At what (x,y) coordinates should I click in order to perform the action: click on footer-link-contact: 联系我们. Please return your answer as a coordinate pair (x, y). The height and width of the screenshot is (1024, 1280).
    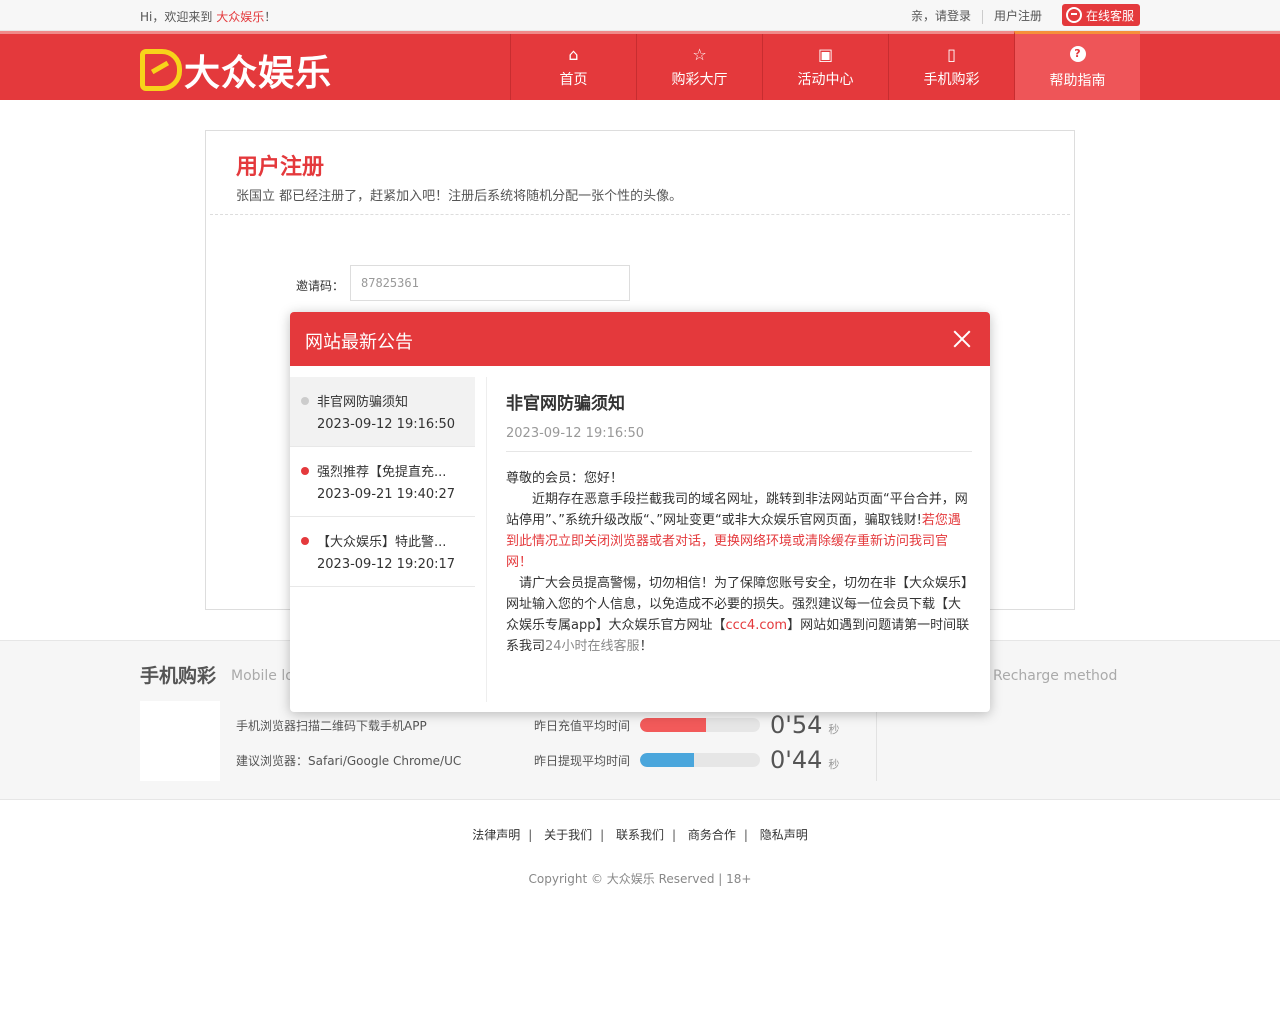
    Looking at the image, I should click on (640, 835).